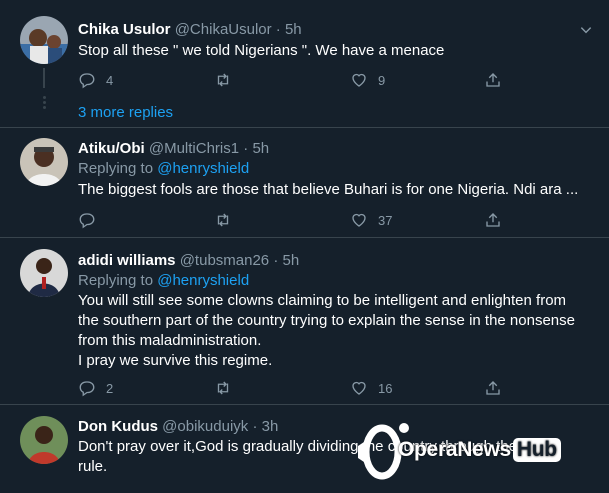 The height and width of the screenshot is (493, 609). I want to click on watermark-brand: OperaNews, so click(454, 449).